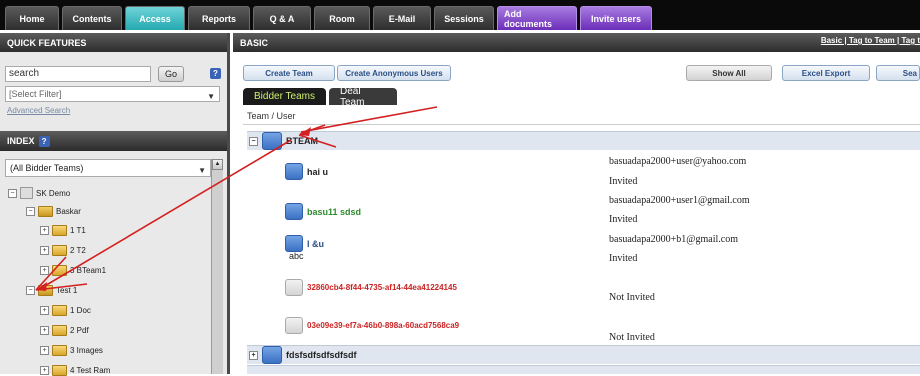 The height and width of the screenshot is (376, 920). Describe the element at coordinates (79, 330) in the screenshot. I see `tree-label: 2 Pdf` at that location.